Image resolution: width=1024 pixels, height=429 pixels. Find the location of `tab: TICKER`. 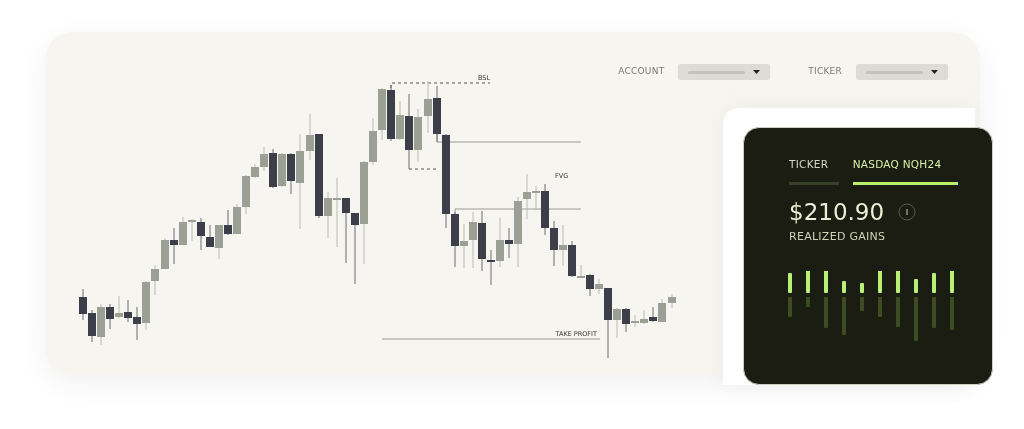

tab: TICKER is located at coordinates (814, 171).